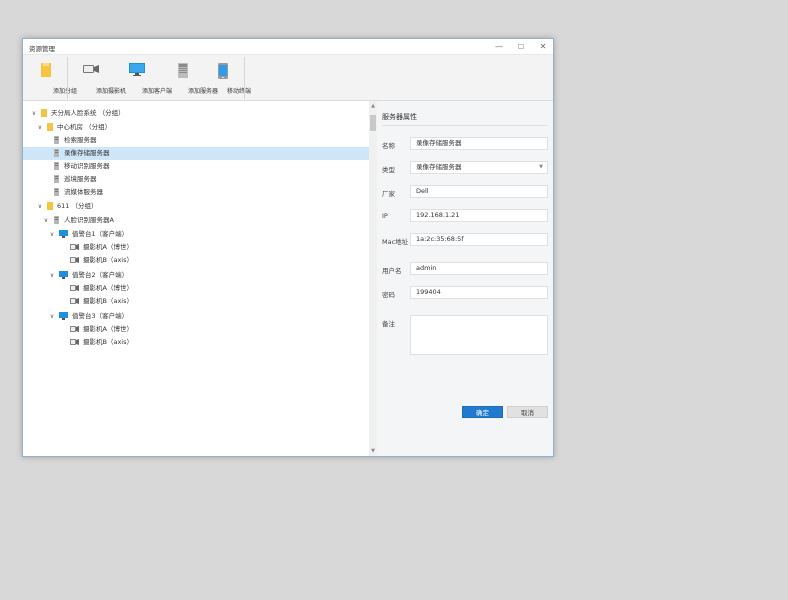 This screenshot has height=600, width=788. What do you see at coordinates (439, 167) in the screenshot?
I see `type-value: 录像存储服务器` at bounding box center [439, 167].